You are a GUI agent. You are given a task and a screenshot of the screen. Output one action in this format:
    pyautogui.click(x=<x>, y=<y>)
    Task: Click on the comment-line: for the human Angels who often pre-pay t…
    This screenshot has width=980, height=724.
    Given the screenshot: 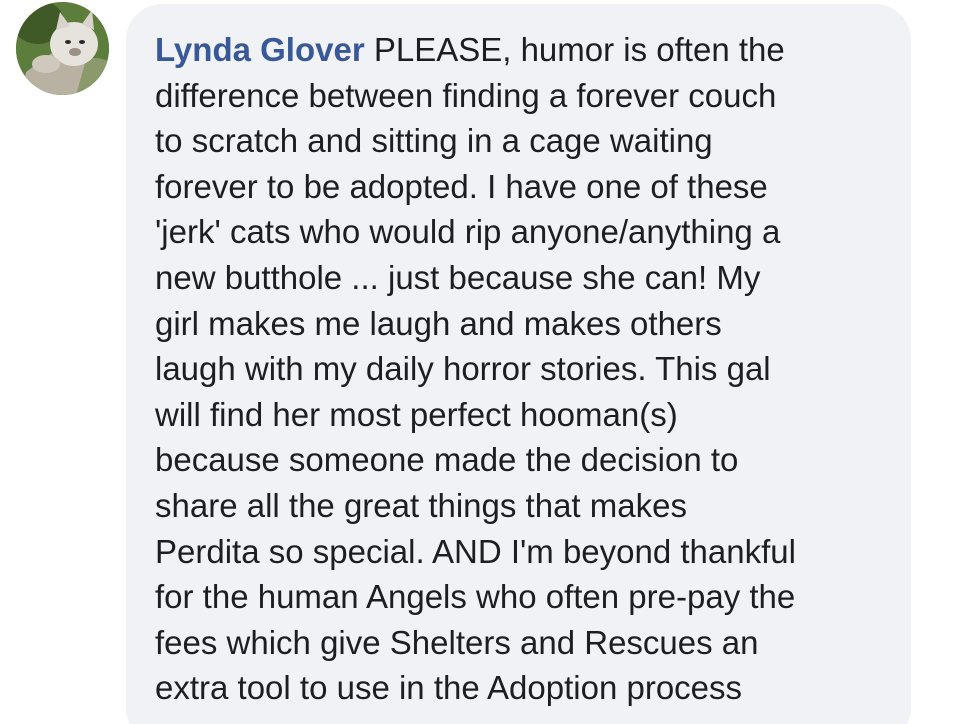 What is the action you would take?
    pyautogui.click(x=475, y=597)
    